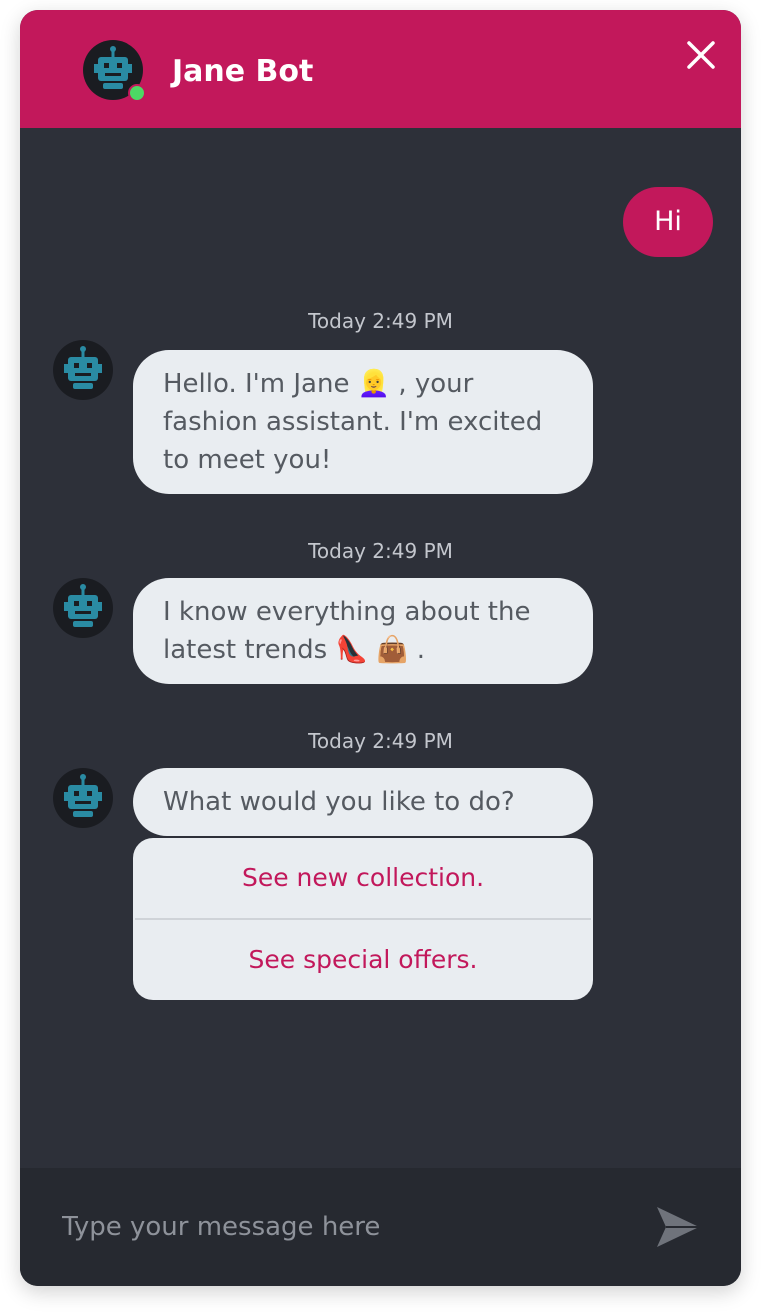 Image resolution: width=761 pixels, height=1316 pixels. Describe the element at coordinates (363, 919) in the screenshot. I see `quick-replies: See new collection. See special offers.` at that location.